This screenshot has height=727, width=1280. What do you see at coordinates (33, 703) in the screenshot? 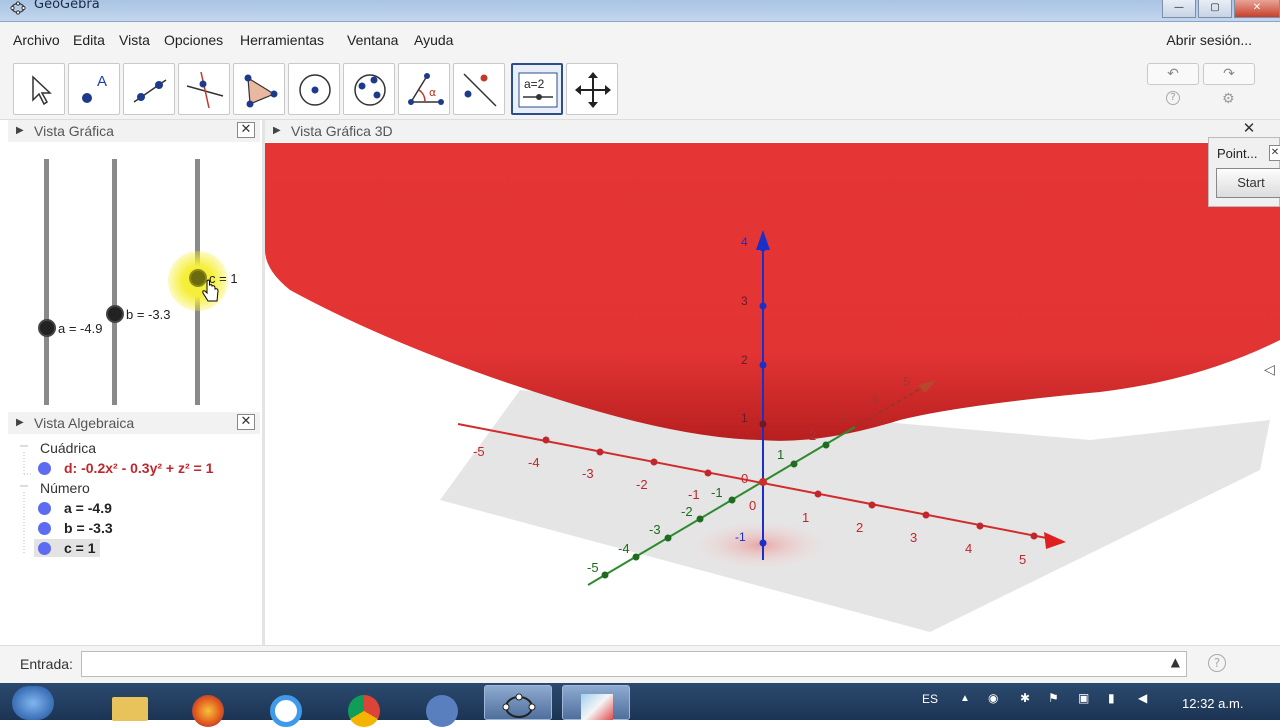
I see `start-orb-icon` at bounding box center [33, 703].